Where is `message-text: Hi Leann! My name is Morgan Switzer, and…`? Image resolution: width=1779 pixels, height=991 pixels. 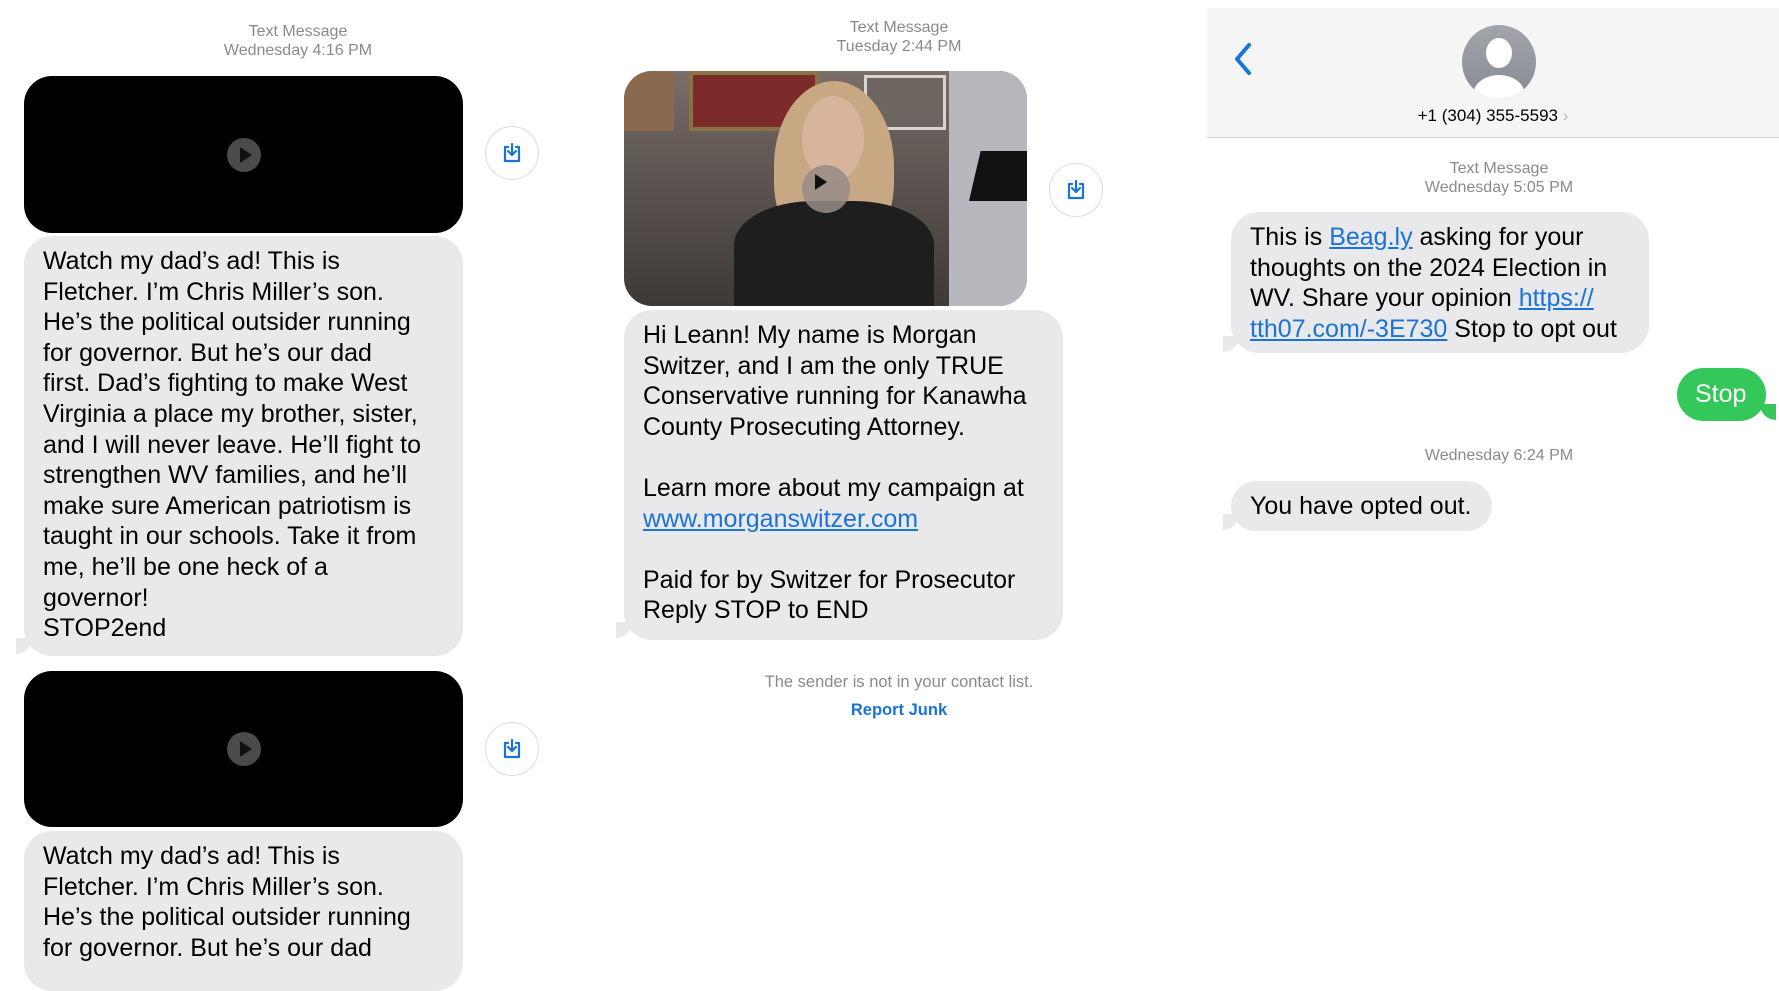
message-text: Hi Leann! My name is Morgan Switzer, and… is located at coordinates (835, 411).